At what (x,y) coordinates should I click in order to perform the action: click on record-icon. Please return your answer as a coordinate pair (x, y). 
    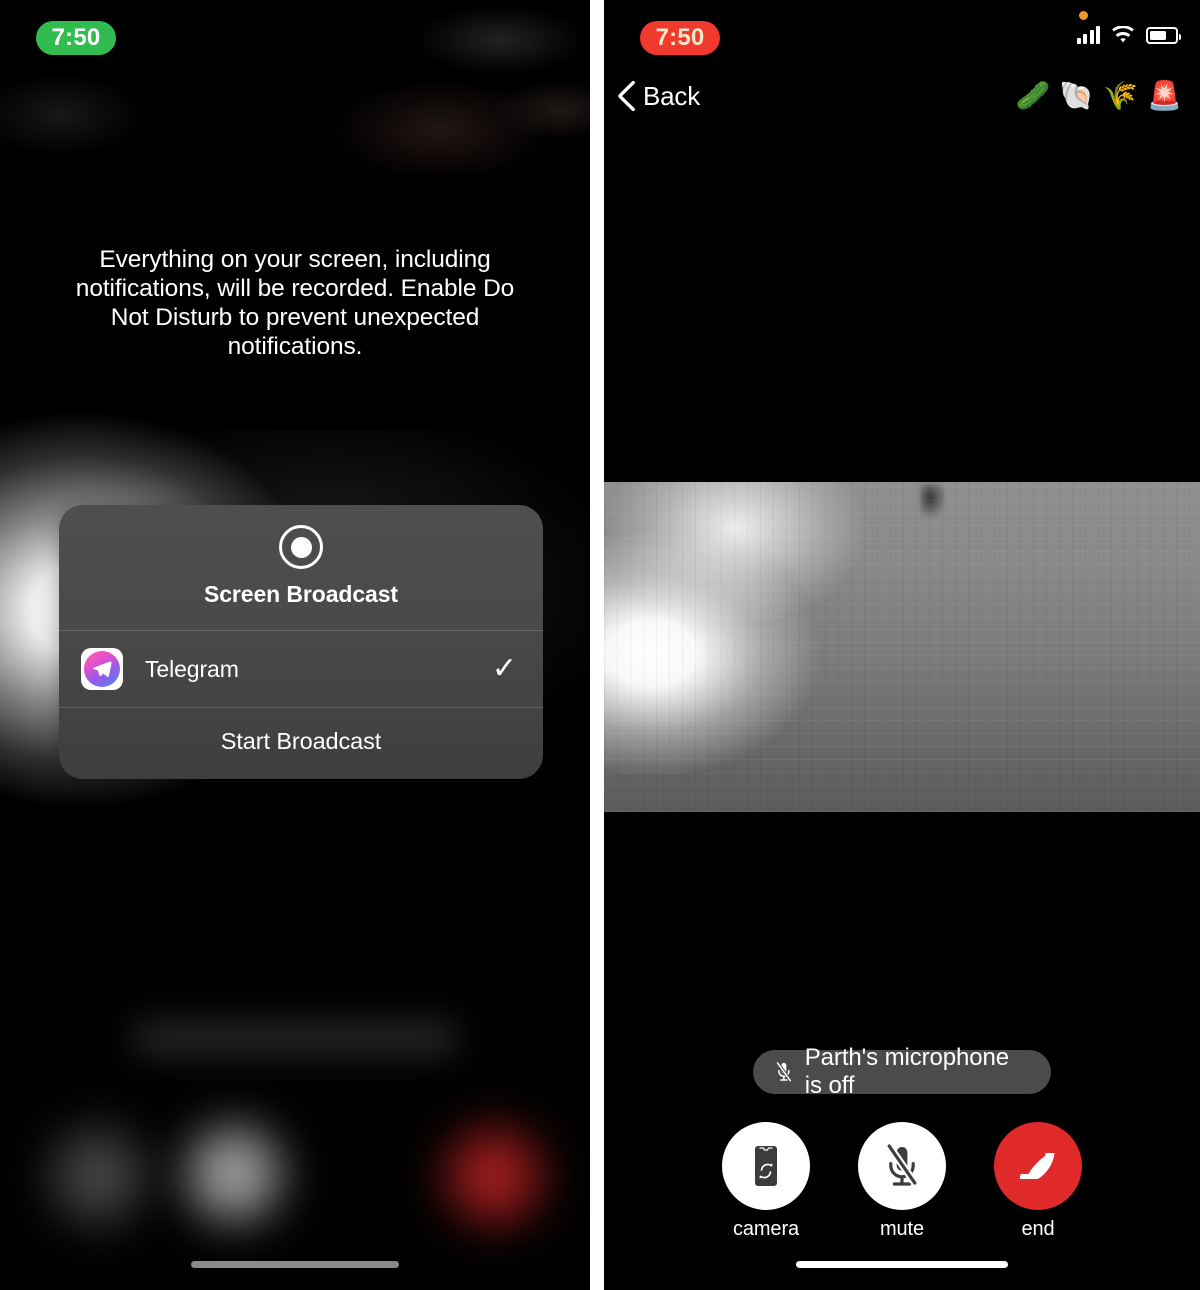
    Looking at the image, I should click on (301, 547).